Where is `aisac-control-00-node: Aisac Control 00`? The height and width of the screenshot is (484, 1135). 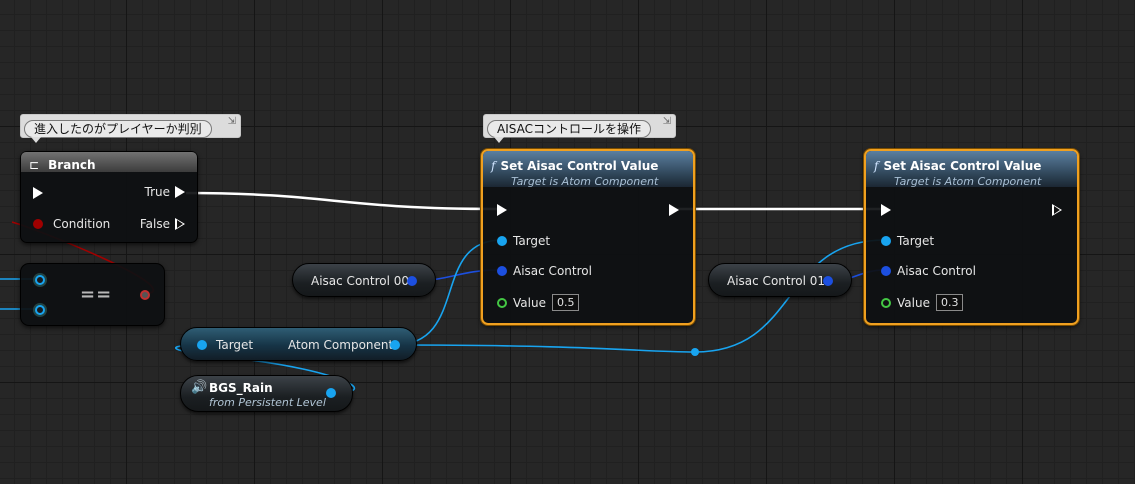
aisac-control-00-node: Aisac Control 00 is located at coordinates (364, 280).